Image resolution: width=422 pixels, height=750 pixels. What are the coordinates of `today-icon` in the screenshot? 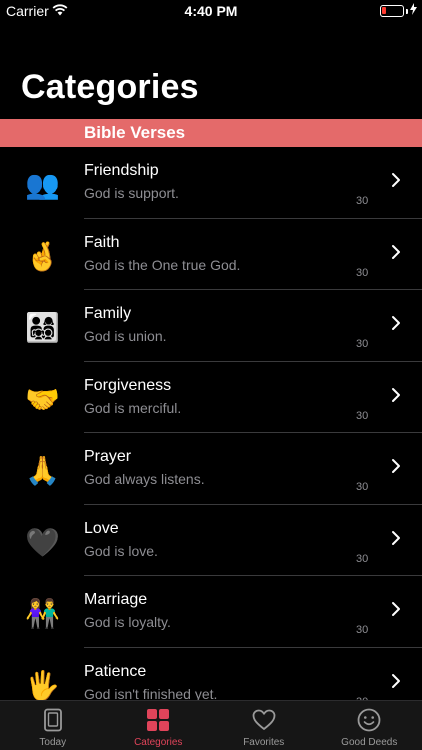 It's located at (52, 720).